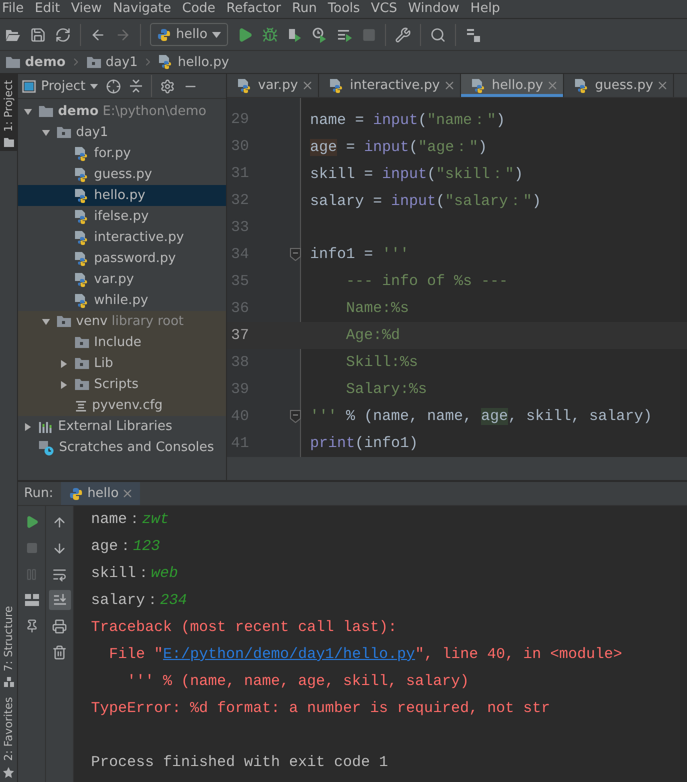 This screenshot has width=687, height=782. Describe the element at coordinates (122, 132) in the screenshot. I see `tree-item: day1` at that location.